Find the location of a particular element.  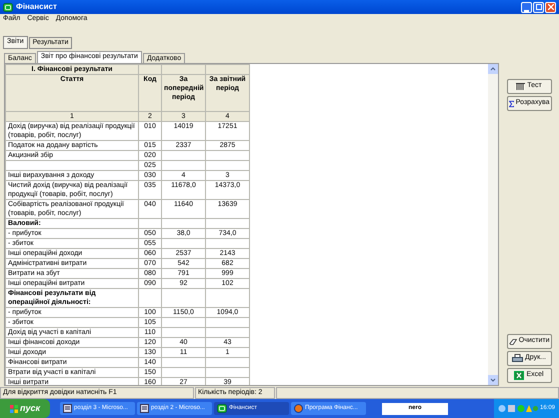

scroll-up-icon is located at coordinates (493, 69).